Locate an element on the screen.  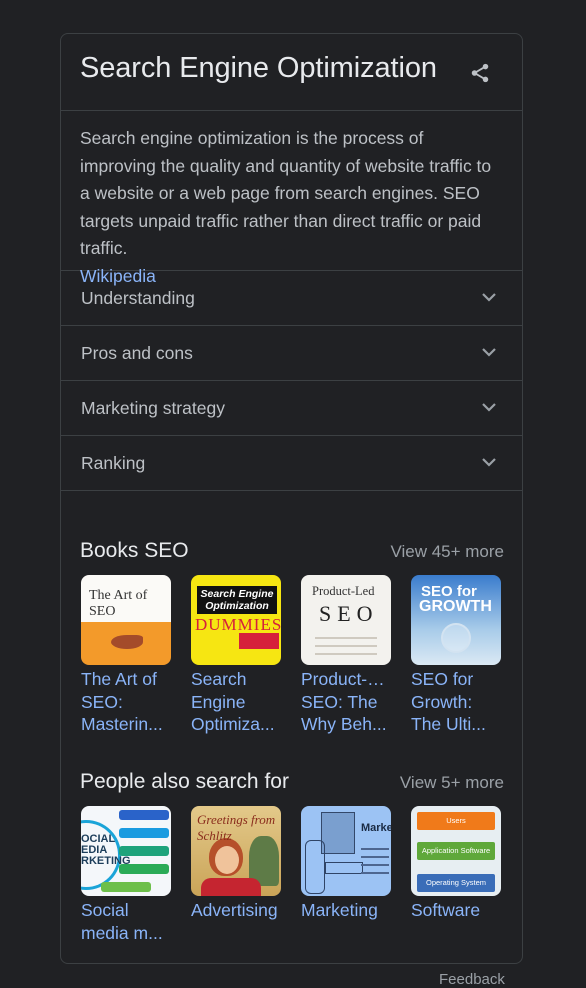
share-icon is located at coordinates (480, 73).